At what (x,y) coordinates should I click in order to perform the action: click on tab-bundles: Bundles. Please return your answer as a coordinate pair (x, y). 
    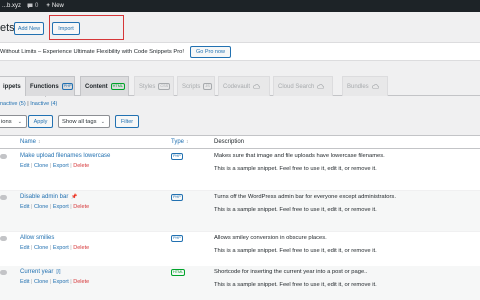
    Looking at the image, I should click on (365, 86).